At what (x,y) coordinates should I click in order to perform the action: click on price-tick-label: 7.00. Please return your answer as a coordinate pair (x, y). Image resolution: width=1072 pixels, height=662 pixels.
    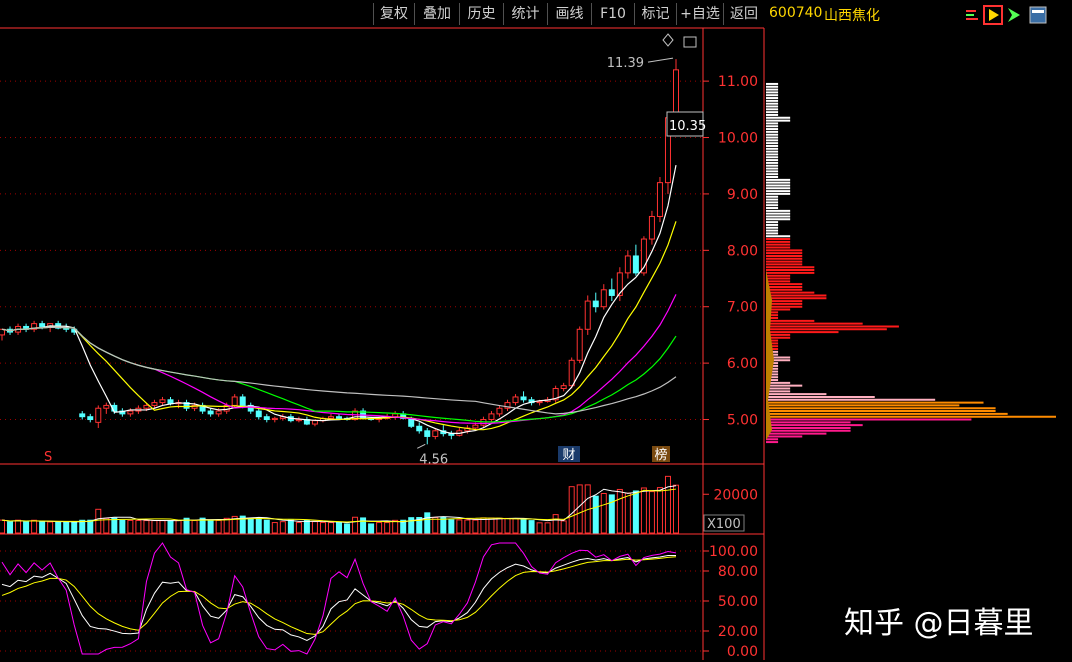
    Looking at the image, I should click on (742, 308).